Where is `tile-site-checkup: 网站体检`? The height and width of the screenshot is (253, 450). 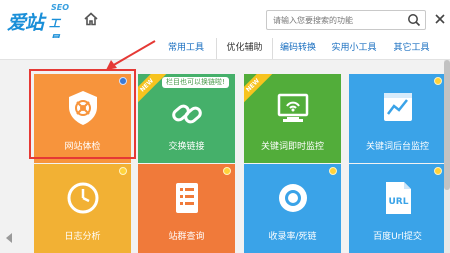
tile-site-checkup: 网站体检 is located at coordinates (82, 118).